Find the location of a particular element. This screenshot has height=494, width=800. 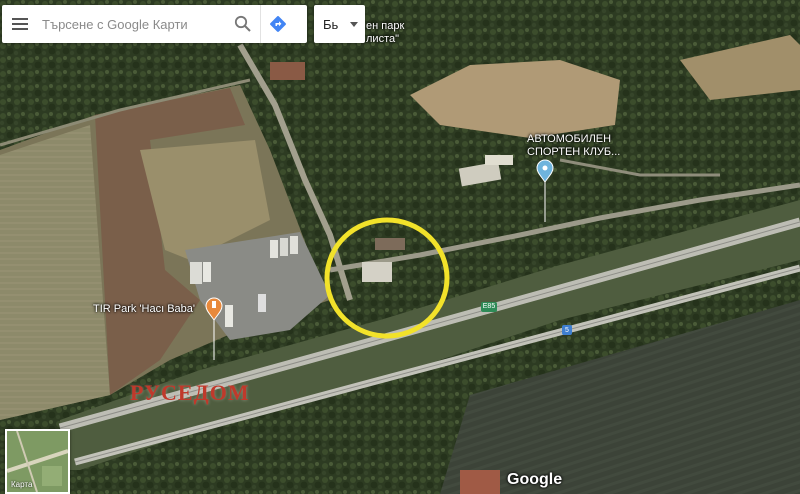

language-selected: Бь is located at coordinates (331, 24).